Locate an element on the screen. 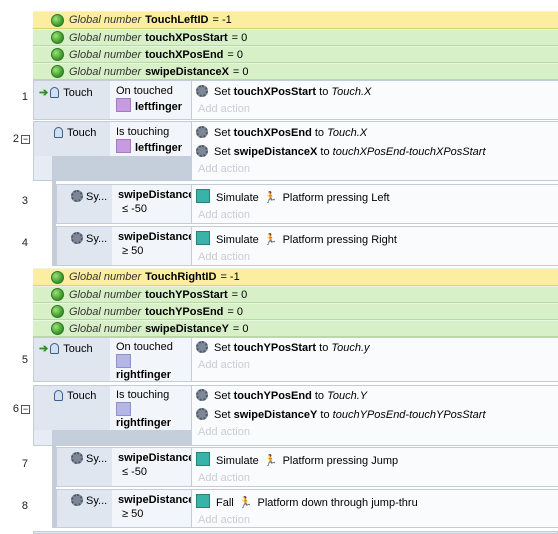 This screenshot has height=534, width=558. action-cell: Set touchXPosStart to Touch.X Add action is located at coordinates (375, 100).